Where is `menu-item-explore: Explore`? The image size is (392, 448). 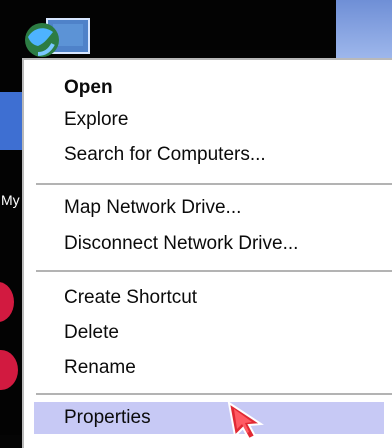 menu-item-explore: Explore is located at coordinates (209, 120).